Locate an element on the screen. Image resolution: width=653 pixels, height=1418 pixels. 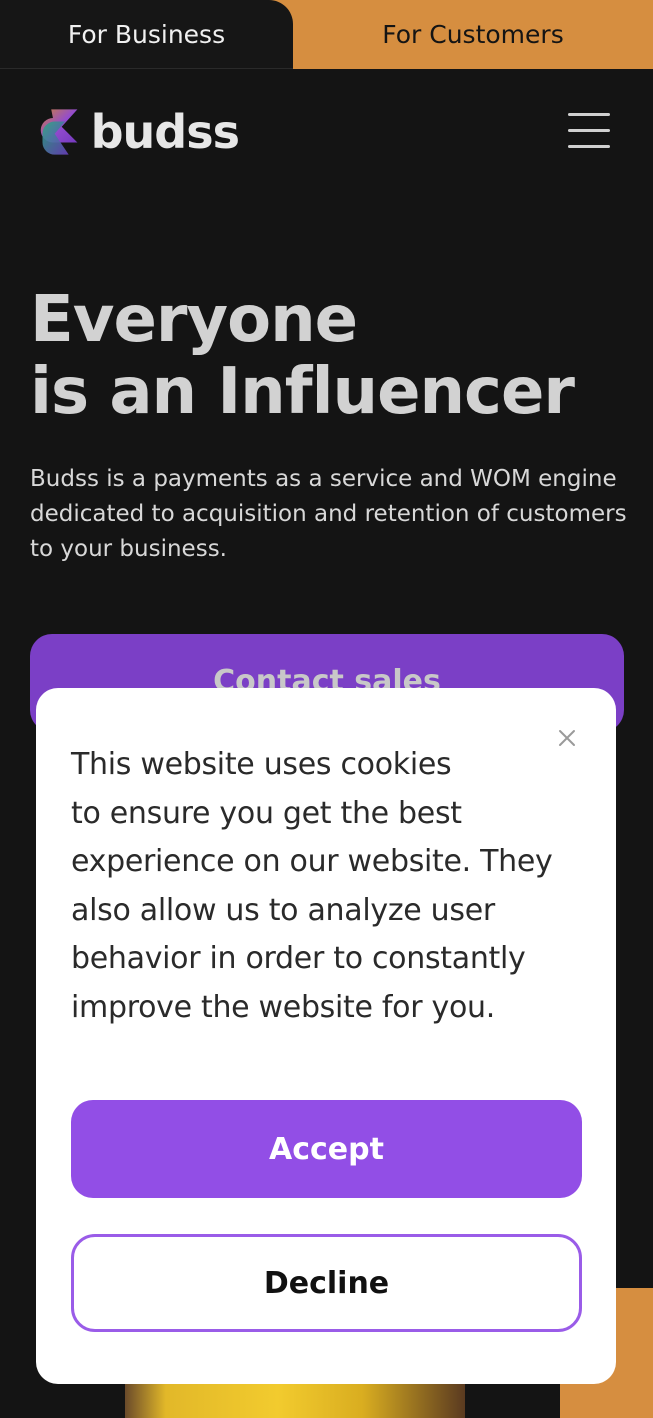
logo-wordmark: budss is located at coordinates (165, 132).